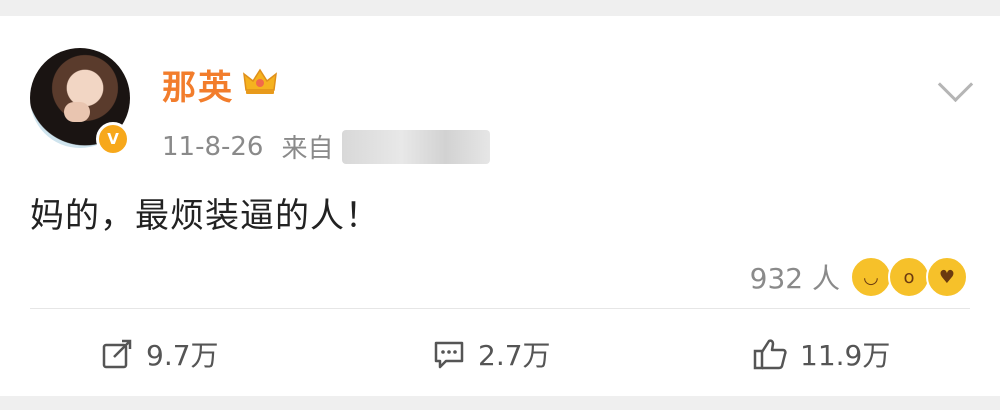 Image resolution: width=1000 pixels, height=410 pixels. What do you see at coordinates (117, 354) in the screenshot?
I see `repost-icon` at bounding box center [117, 354].